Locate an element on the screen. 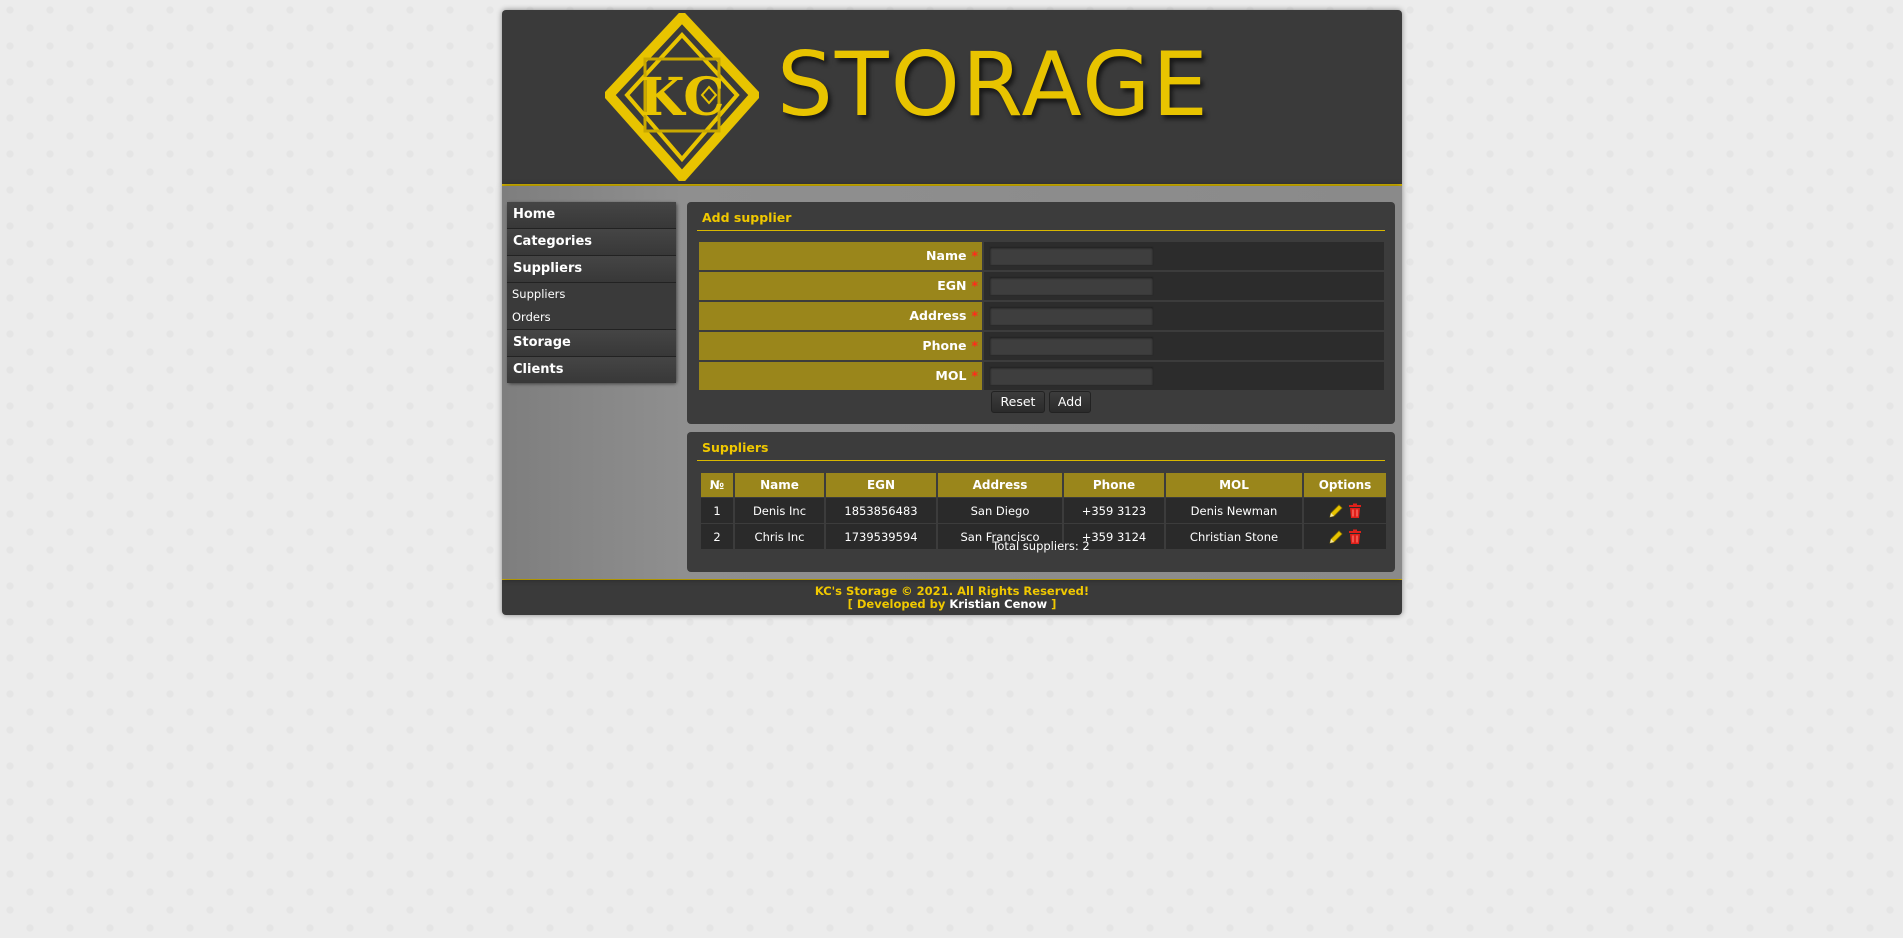 The image size is (1903, 938). column-header-options: Options is located at coordinates (1345, 485).